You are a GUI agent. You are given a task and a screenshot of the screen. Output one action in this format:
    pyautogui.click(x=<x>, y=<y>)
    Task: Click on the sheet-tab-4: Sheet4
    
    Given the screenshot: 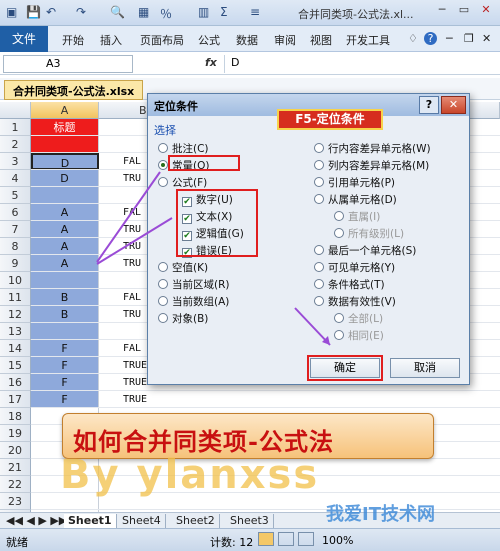 What is the action you would take?
    pyautogui.click(x=142, y=521)
    